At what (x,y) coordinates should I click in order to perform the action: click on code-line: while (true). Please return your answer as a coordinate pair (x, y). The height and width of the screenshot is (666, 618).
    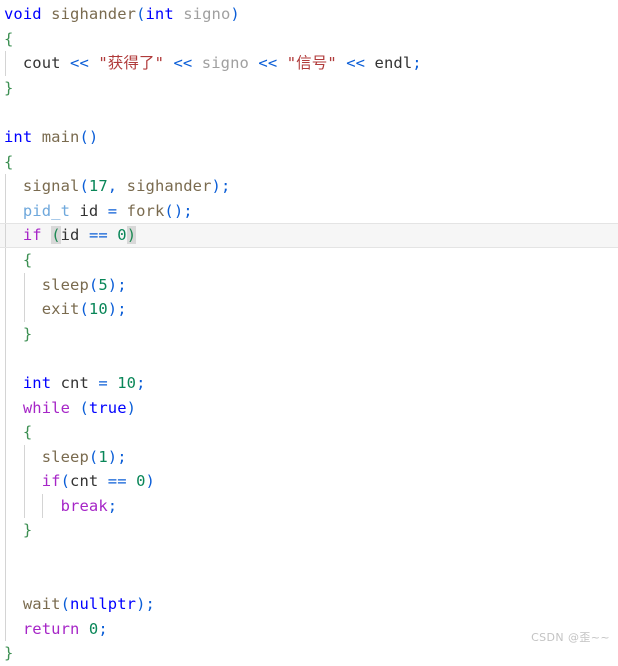
    Looking at the image, I should click on (309, 408).